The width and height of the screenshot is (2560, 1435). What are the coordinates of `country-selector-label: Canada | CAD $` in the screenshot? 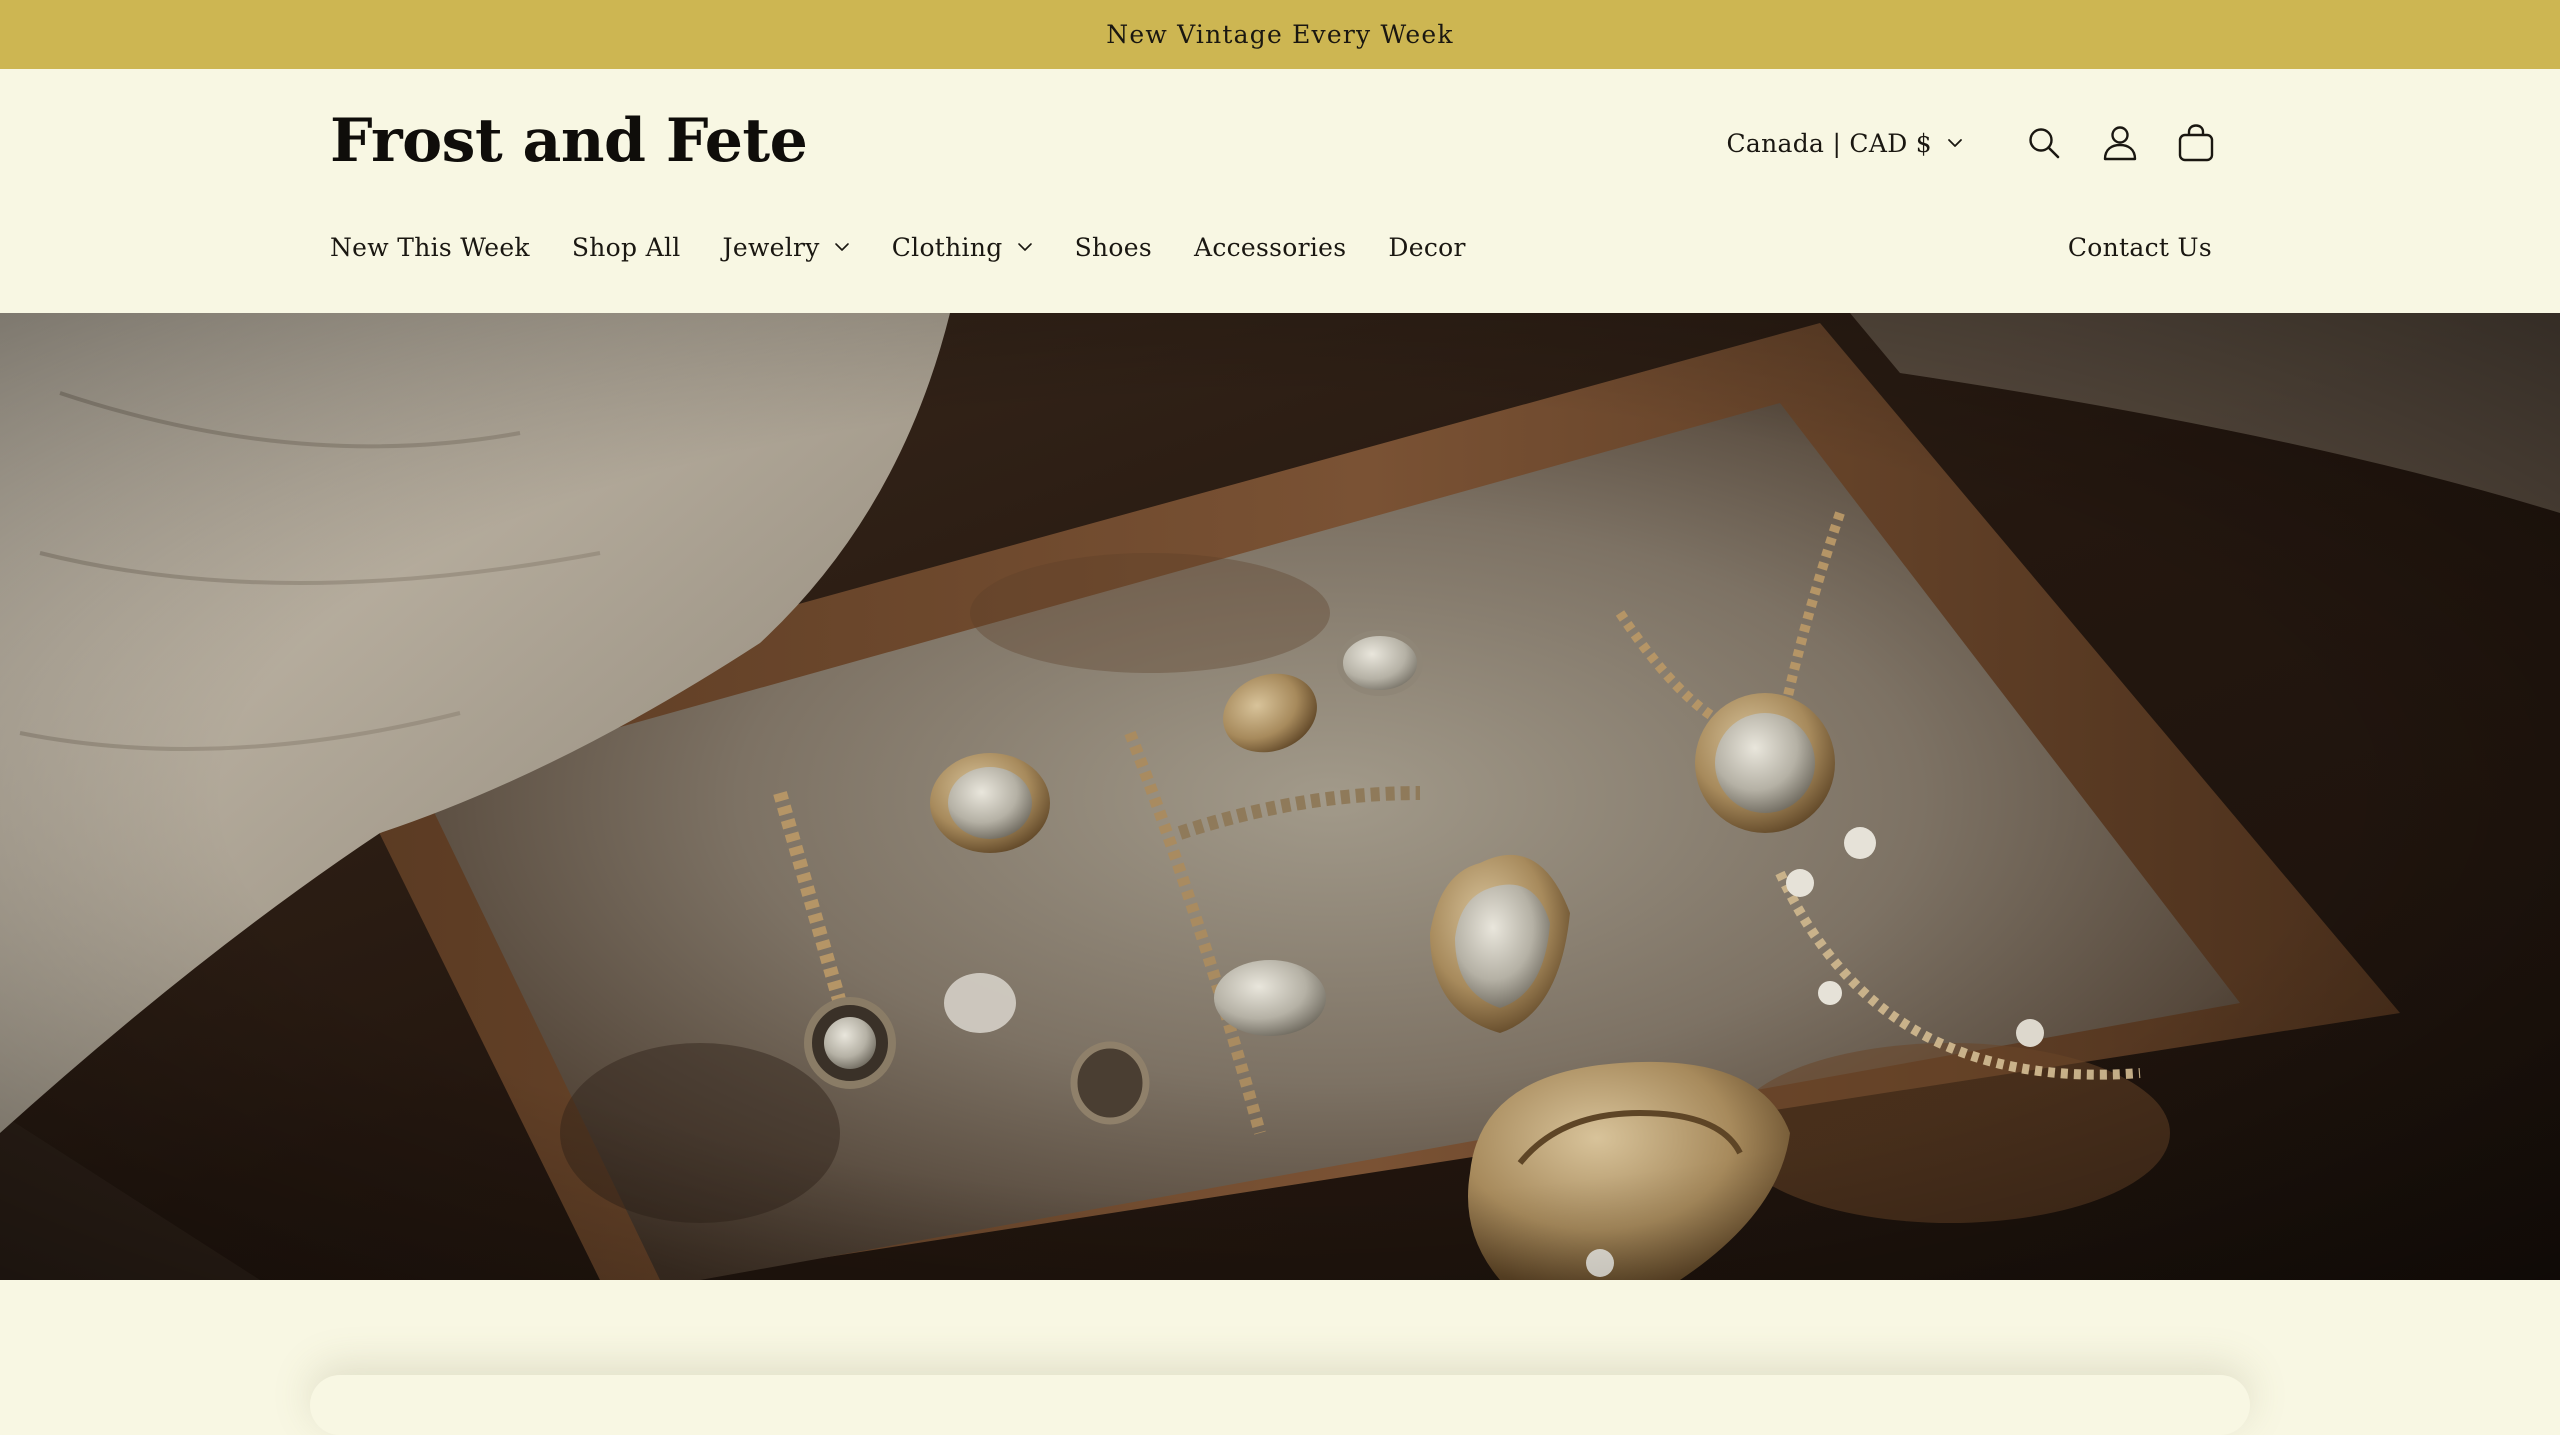 It's located at (1829, 143).